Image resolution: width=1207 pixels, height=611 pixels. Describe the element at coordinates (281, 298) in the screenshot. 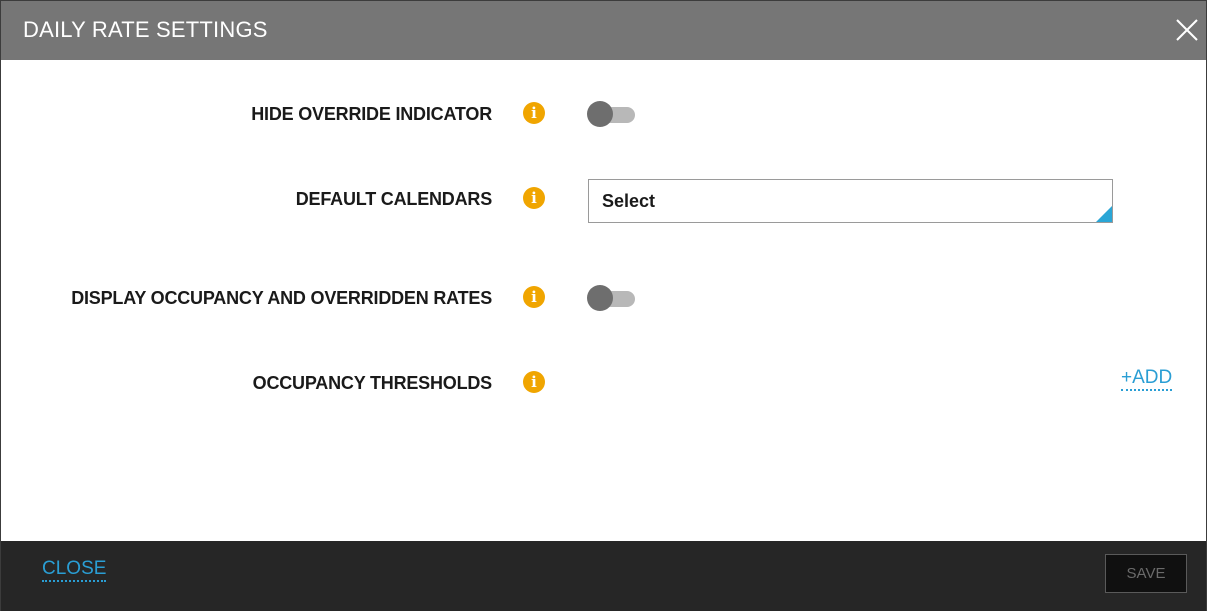

I see `display-occupancy-label: DISPLAY OCCUPANCY AND OVERRIDDEN RATES` at that location.